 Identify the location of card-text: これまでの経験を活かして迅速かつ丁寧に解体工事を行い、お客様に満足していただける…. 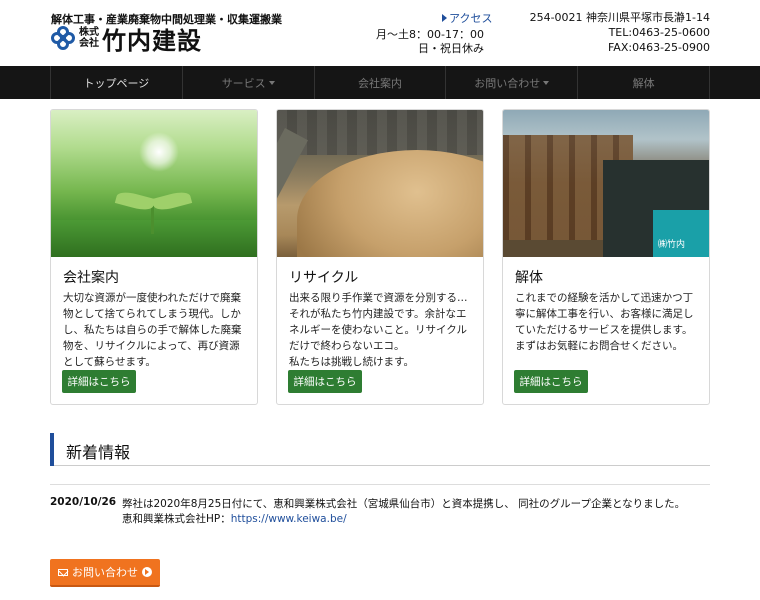
(607, 322).